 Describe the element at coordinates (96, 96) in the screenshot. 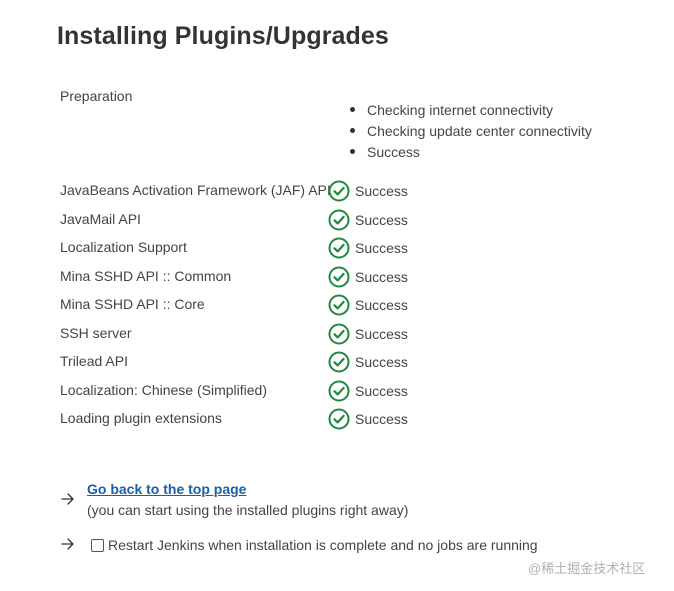

I see `preparation-label: Preparation` at that location.